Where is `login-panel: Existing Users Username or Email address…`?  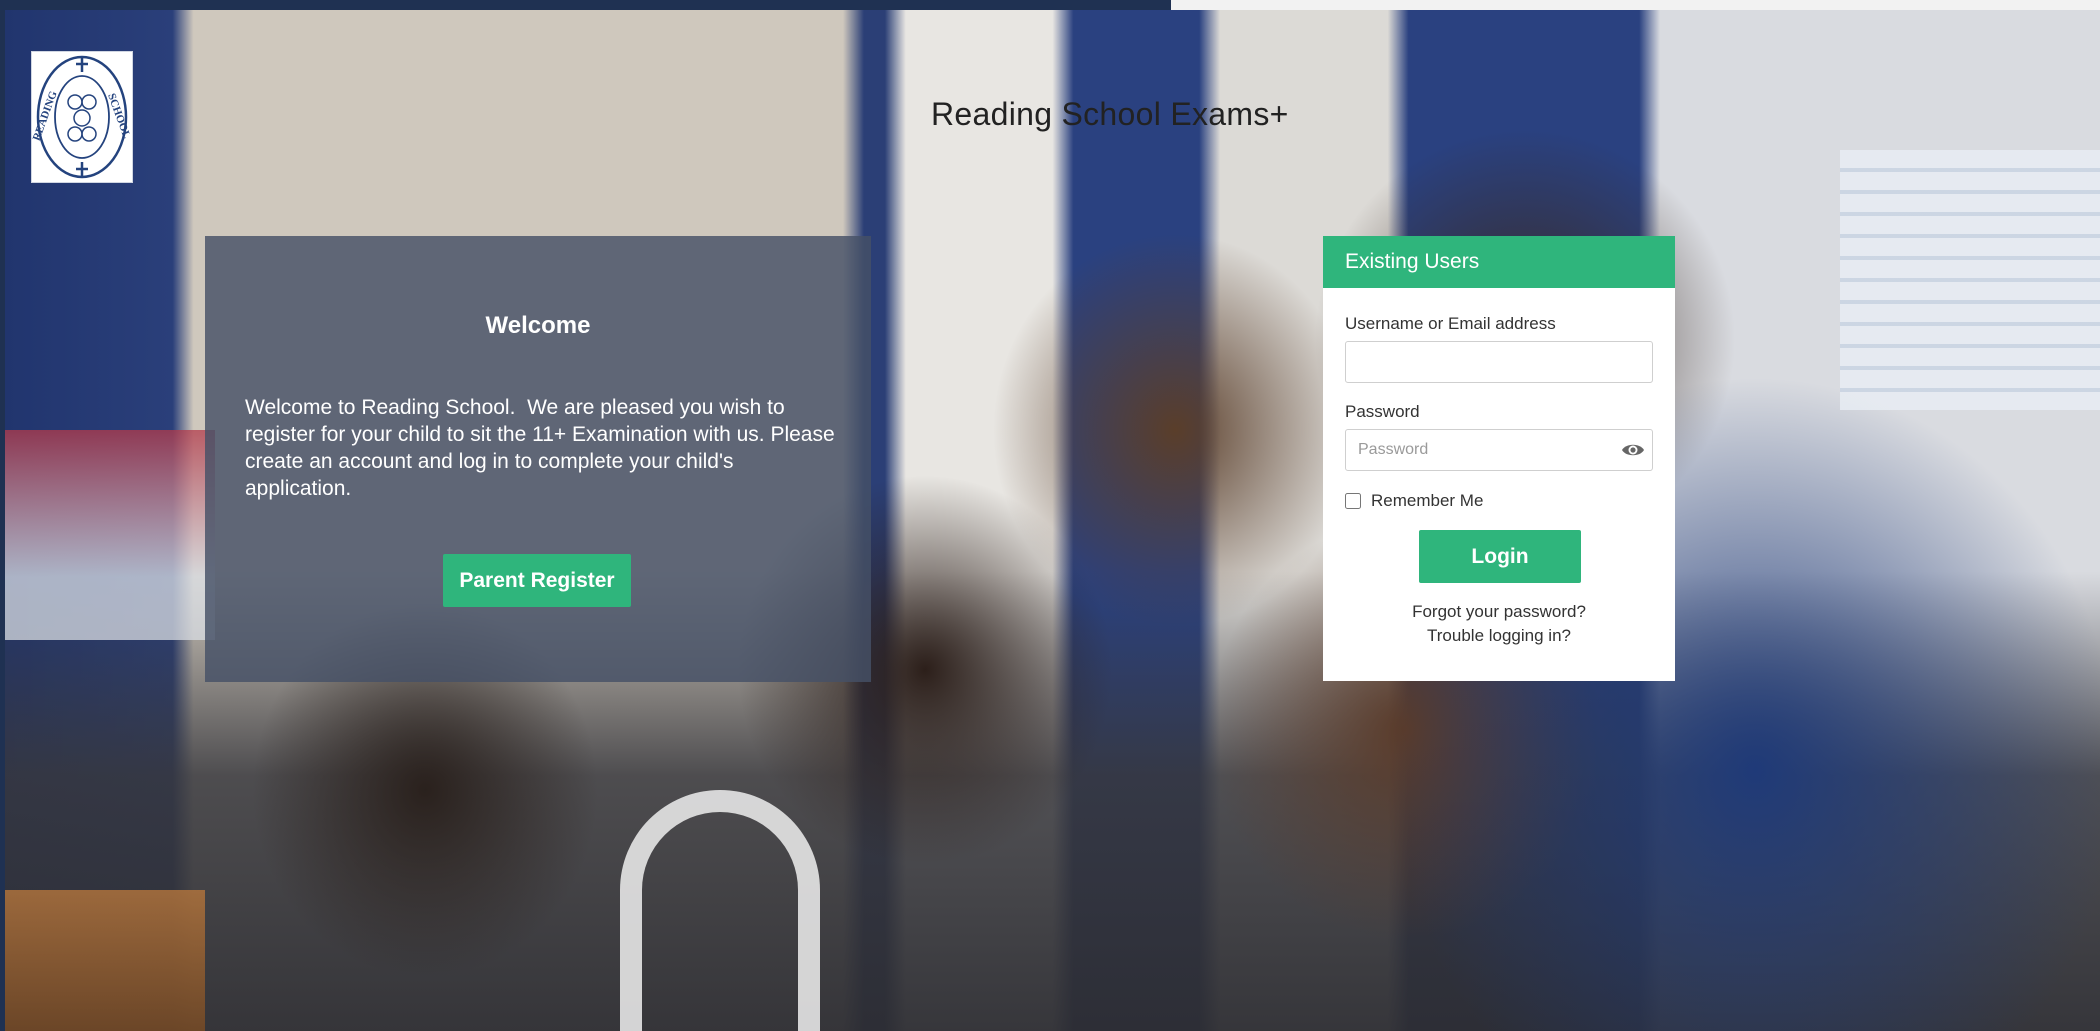 login-panel: Existing Users Username or Email address… is located at coordinates (1499, 458).